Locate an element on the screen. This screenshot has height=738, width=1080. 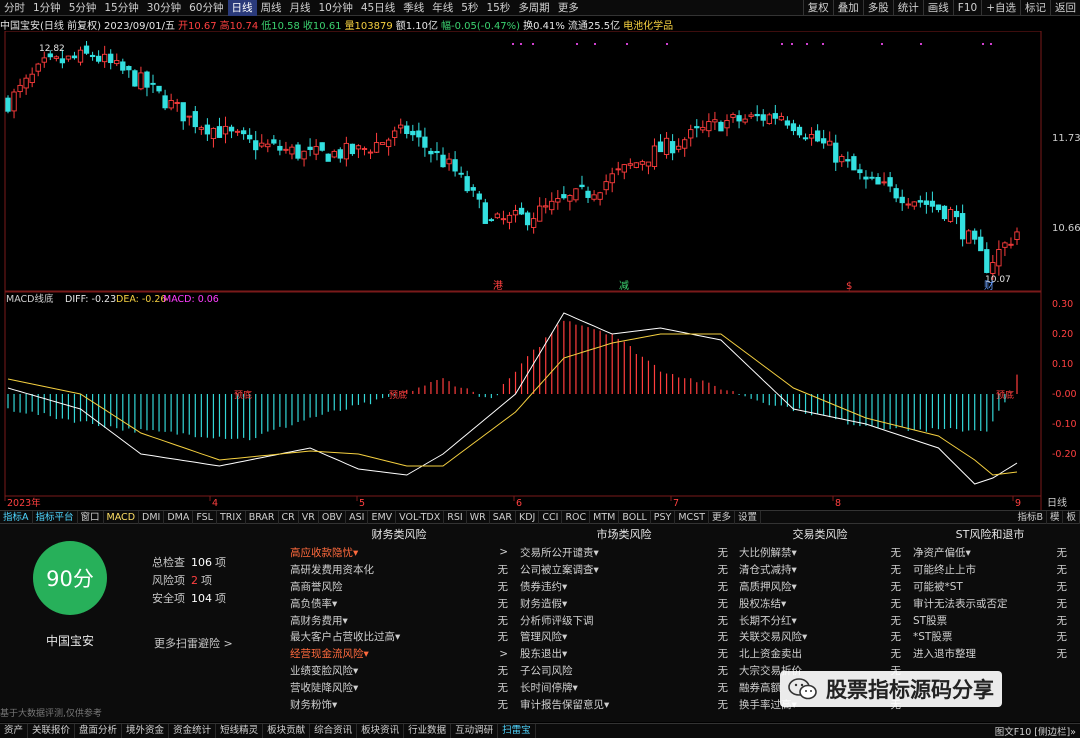
indicator-tab: 窗口 is located at coordinates (91, 517).